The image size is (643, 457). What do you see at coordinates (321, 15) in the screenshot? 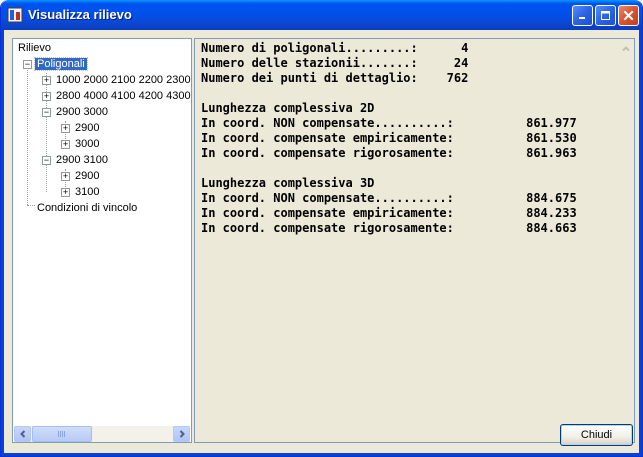
I see `title-bar: Visualizza rilievo` at bounding box center [321, 15].